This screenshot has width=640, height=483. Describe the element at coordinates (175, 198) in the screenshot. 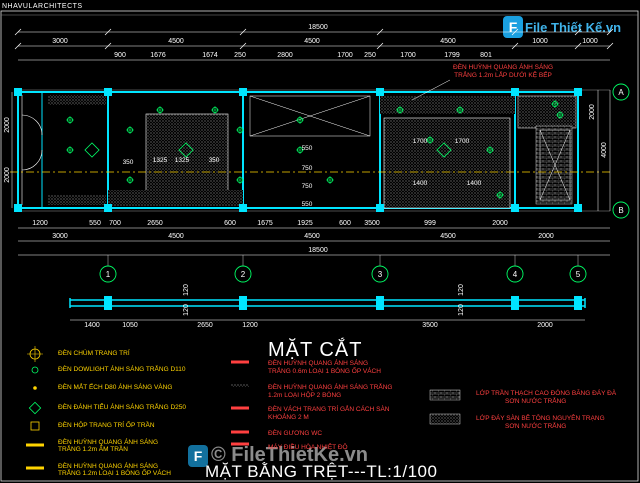

I see `ceiling-panel-mid` at that location.